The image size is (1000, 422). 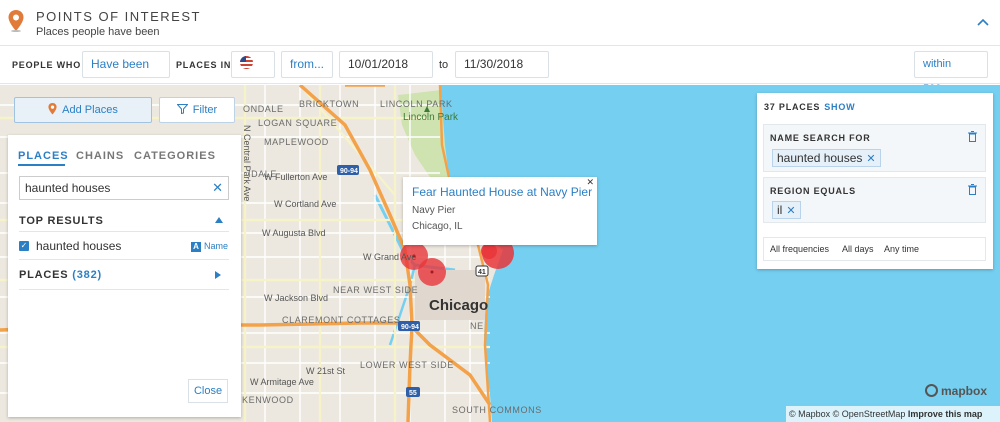 I want to click on start-date-input: 10/01/2018, so click(x=386, y=64).